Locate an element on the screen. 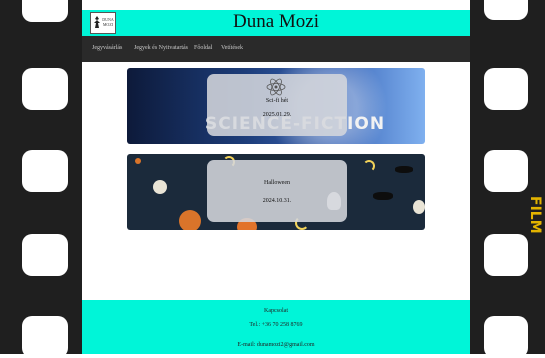 Image resolution: width=545 pixels, height=358 pixels. footer-phone: Tel.: +36 70 258 8769 is located at coordinates (276, 325).